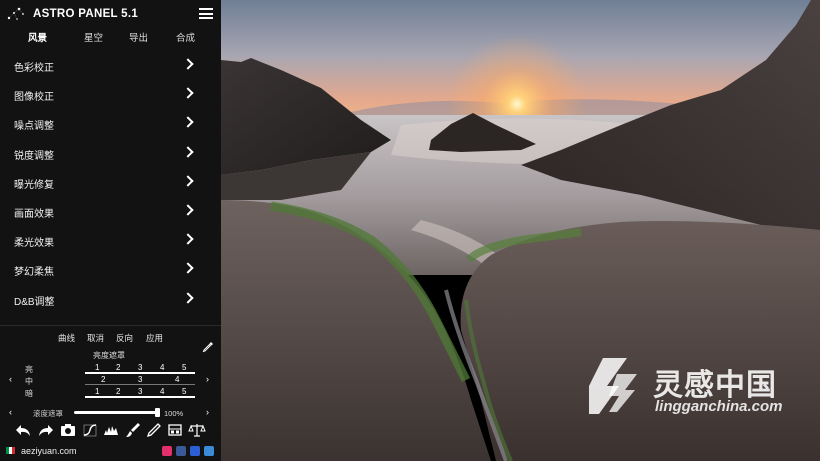 Image resolution: width=820 pixels, height=461 pixels. I want to click on flickr-icon, so click(195, 451).